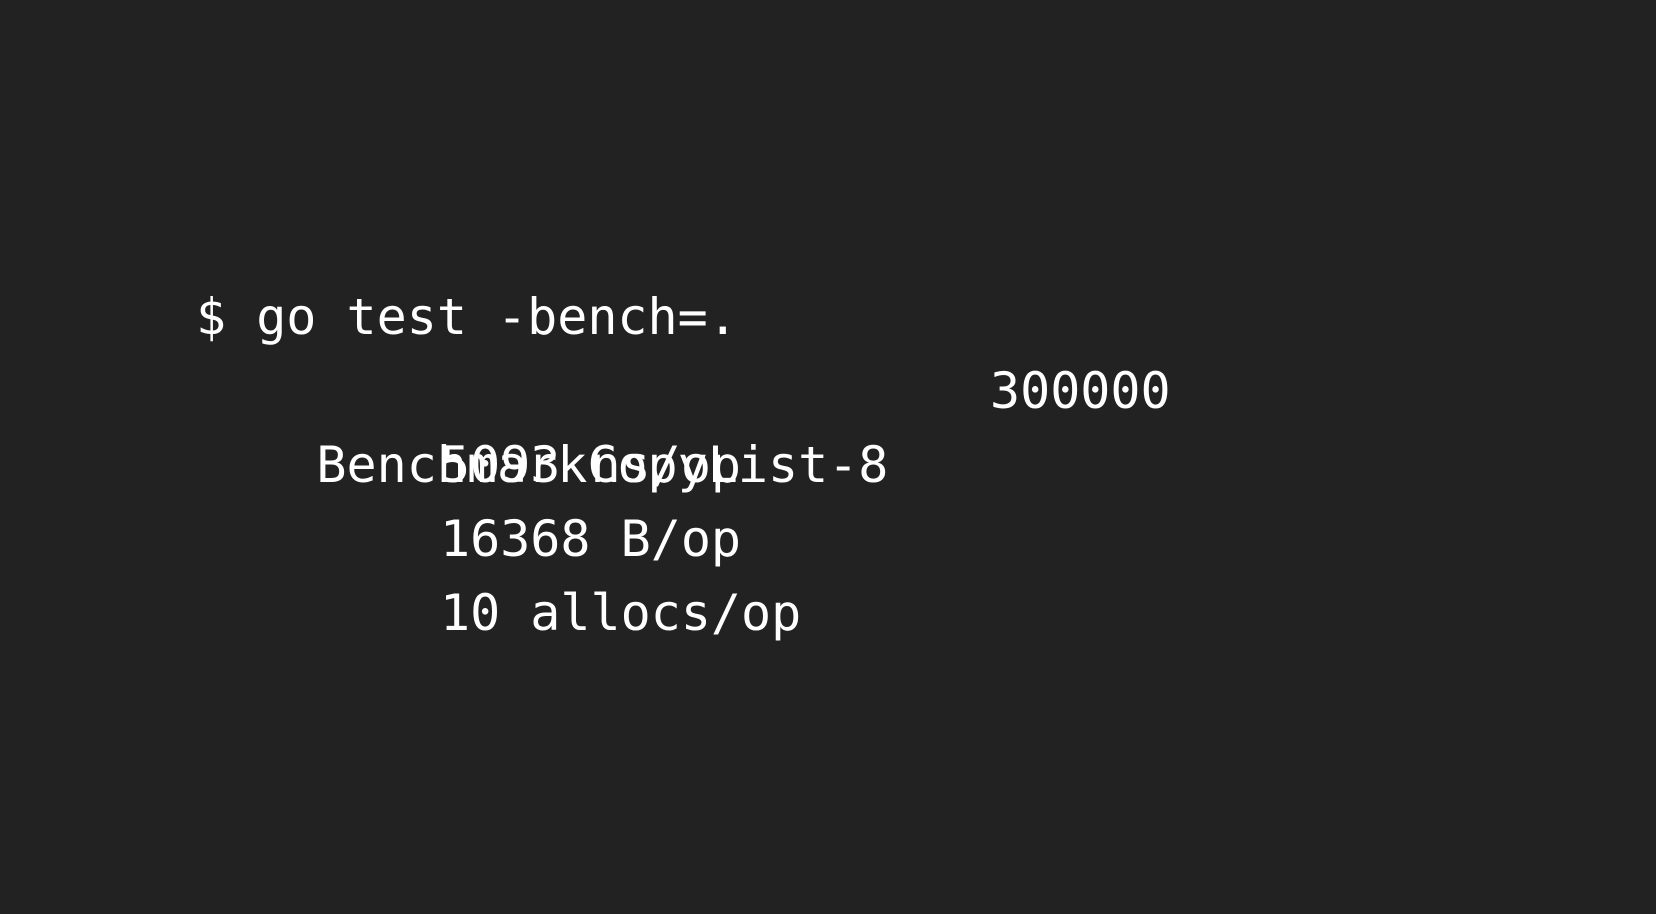 Image resolution: width=1656 pixels, height=914 pixels. I want to click on benchmark-iterations: 300000, so click(1080, 391).